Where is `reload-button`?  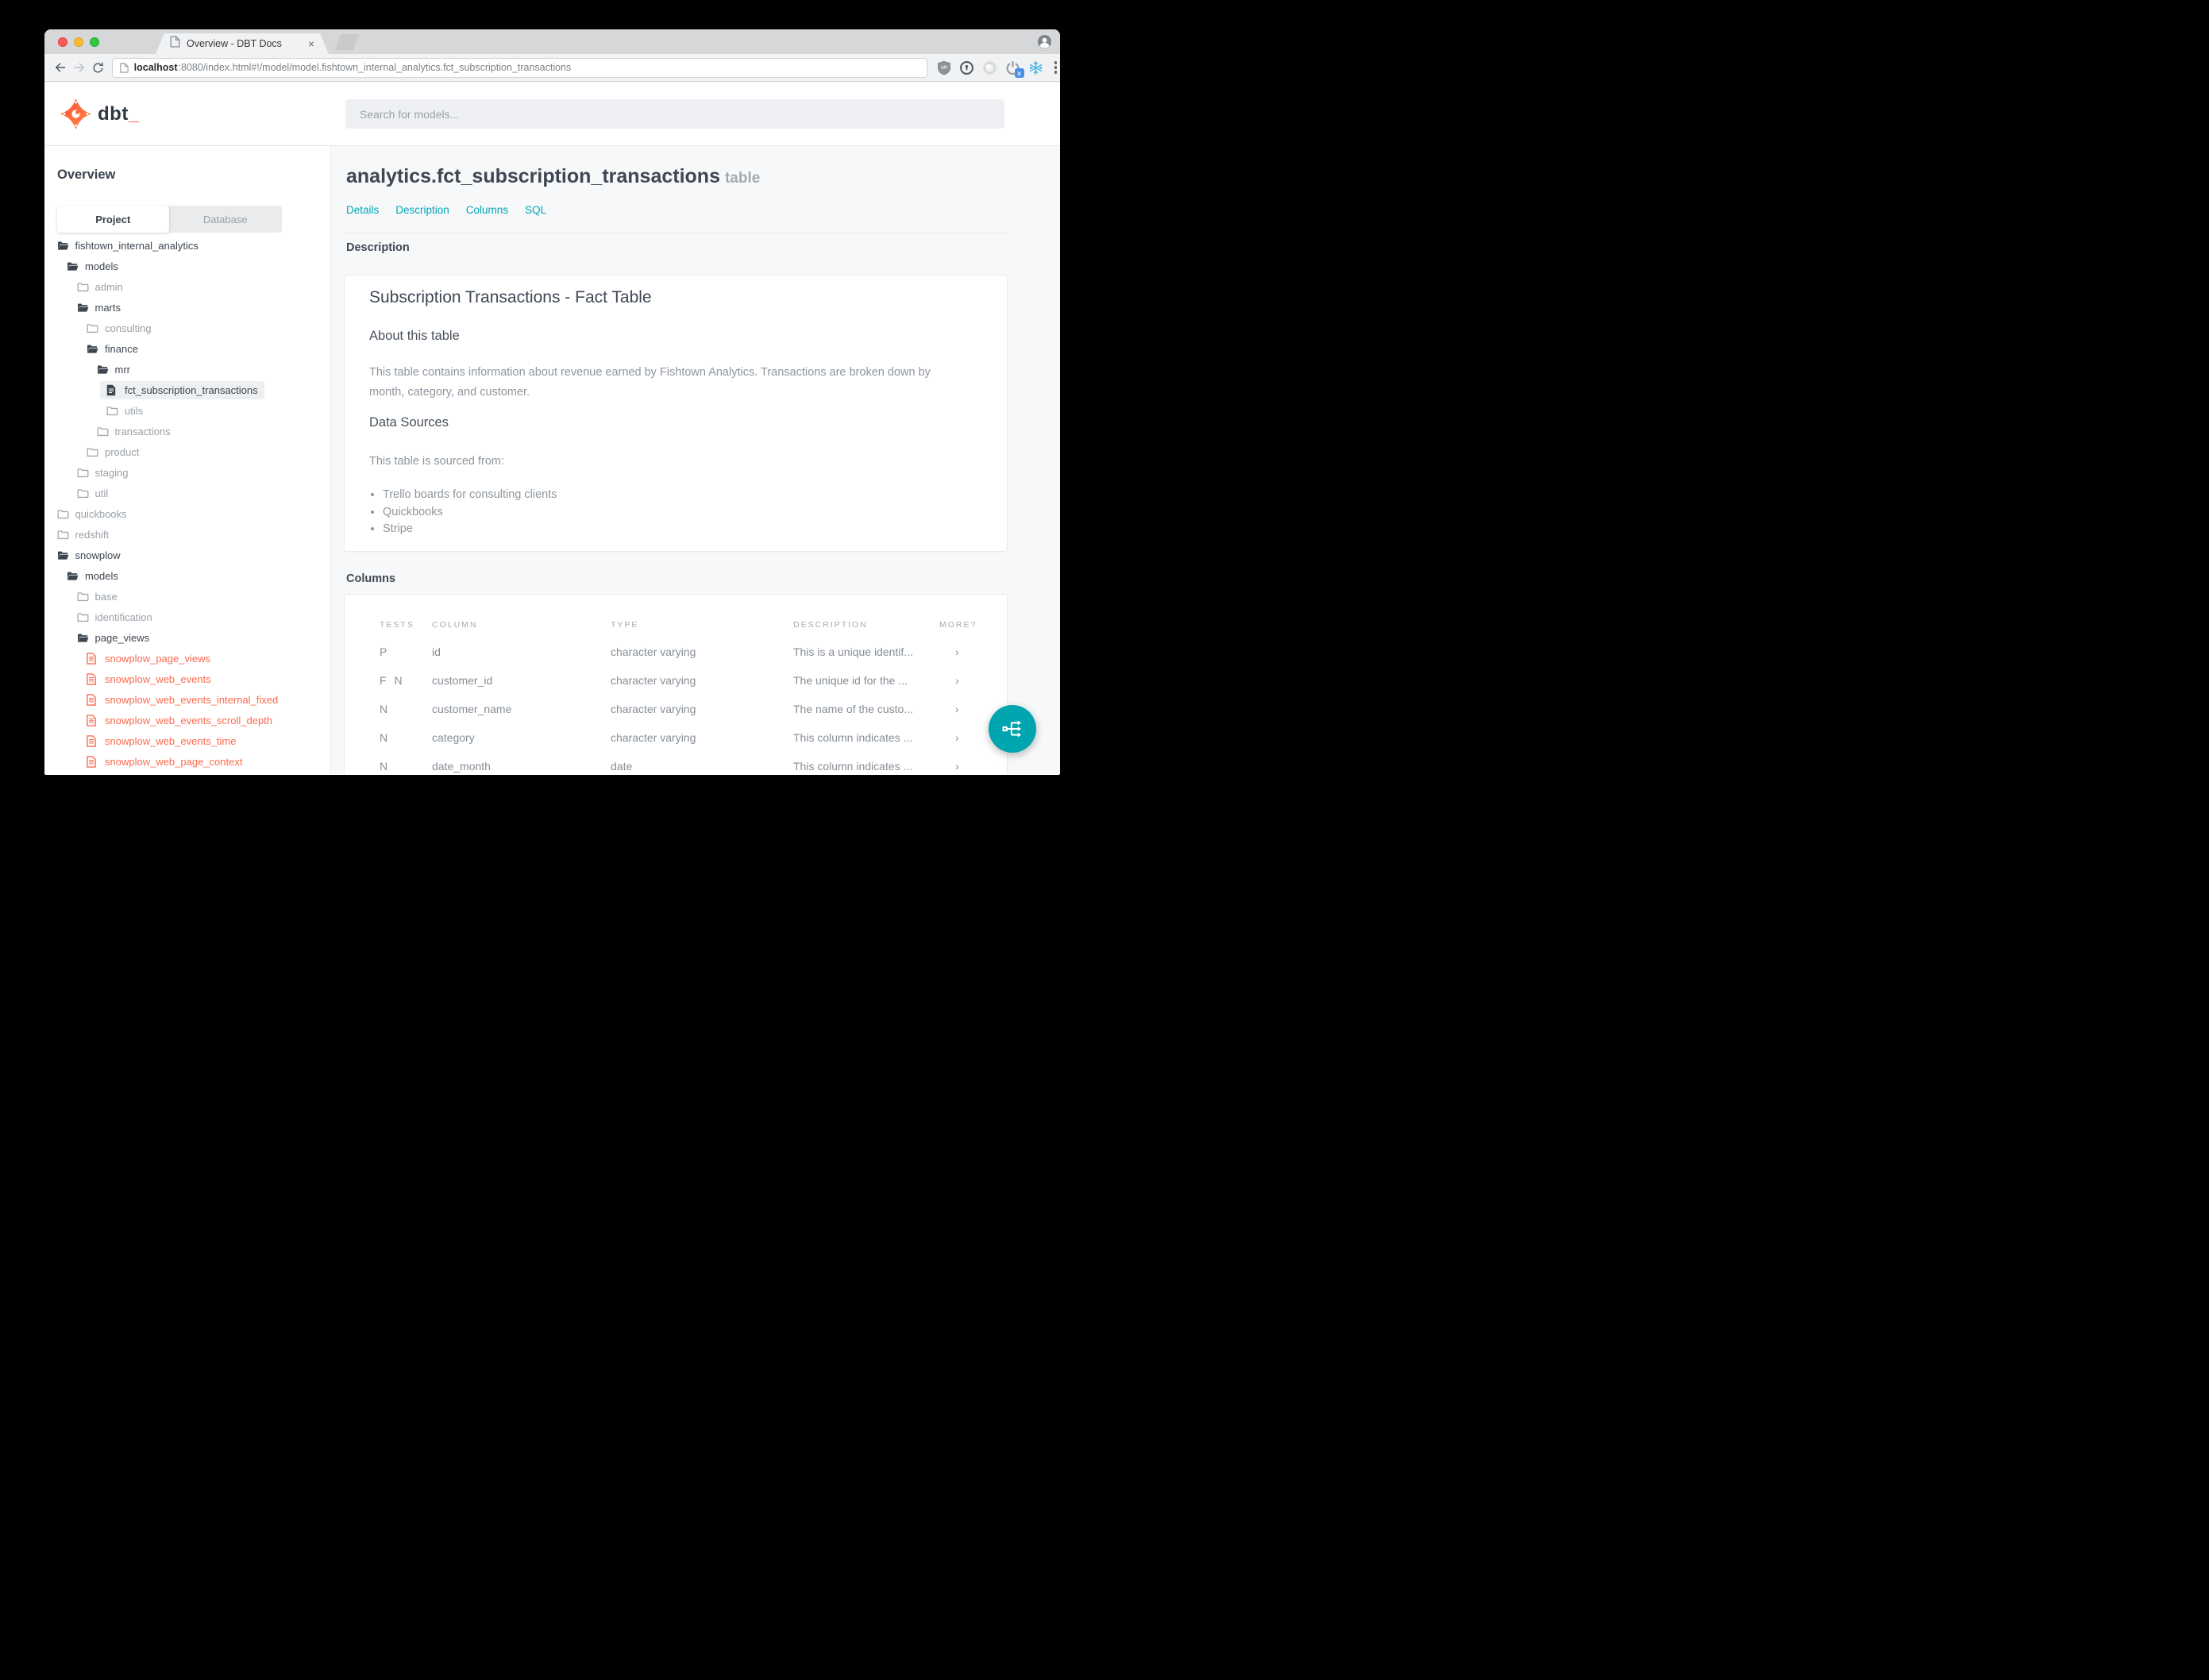 reload-button is located at coordinates (98, 67).